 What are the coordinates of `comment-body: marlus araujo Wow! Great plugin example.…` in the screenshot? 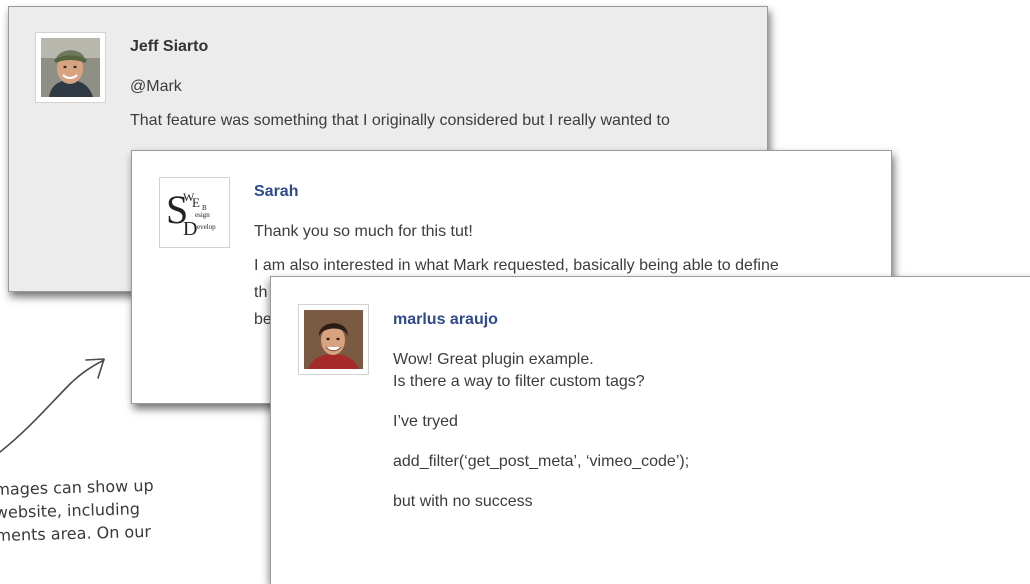 It's located at (541, 411).